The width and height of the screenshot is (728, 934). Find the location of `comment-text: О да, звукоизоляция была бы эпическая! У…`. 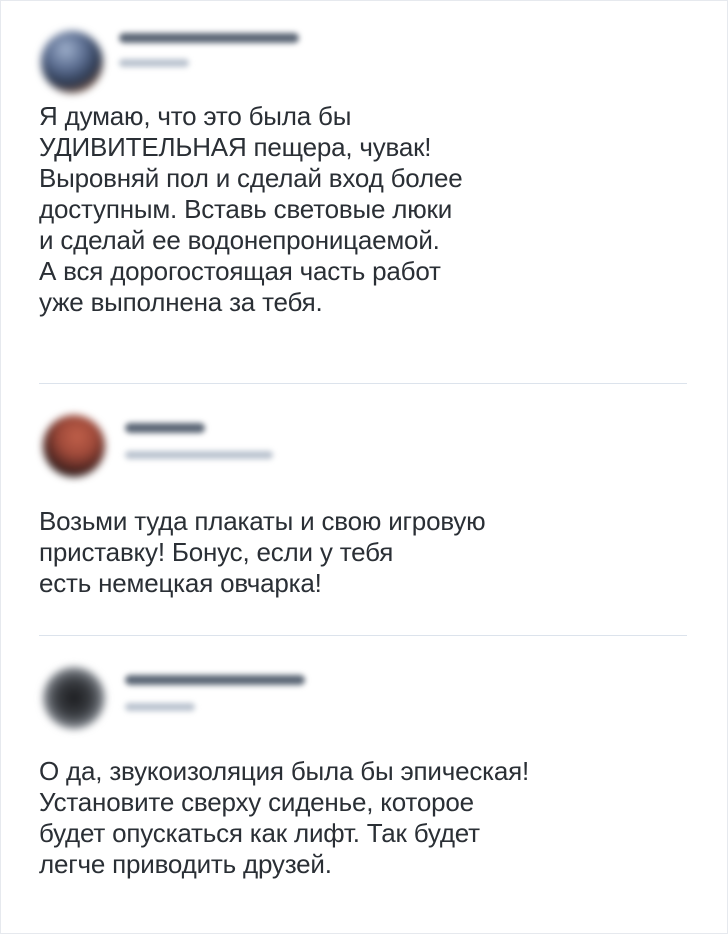

comment-text: О да, звукоизоляция была бы эпическая! У… is located at coordinates (284, 817).